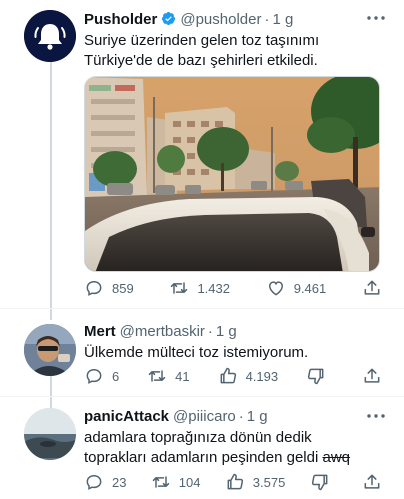  I want to click on tweet-actions: 23 104 3.575, so click(237, 482).